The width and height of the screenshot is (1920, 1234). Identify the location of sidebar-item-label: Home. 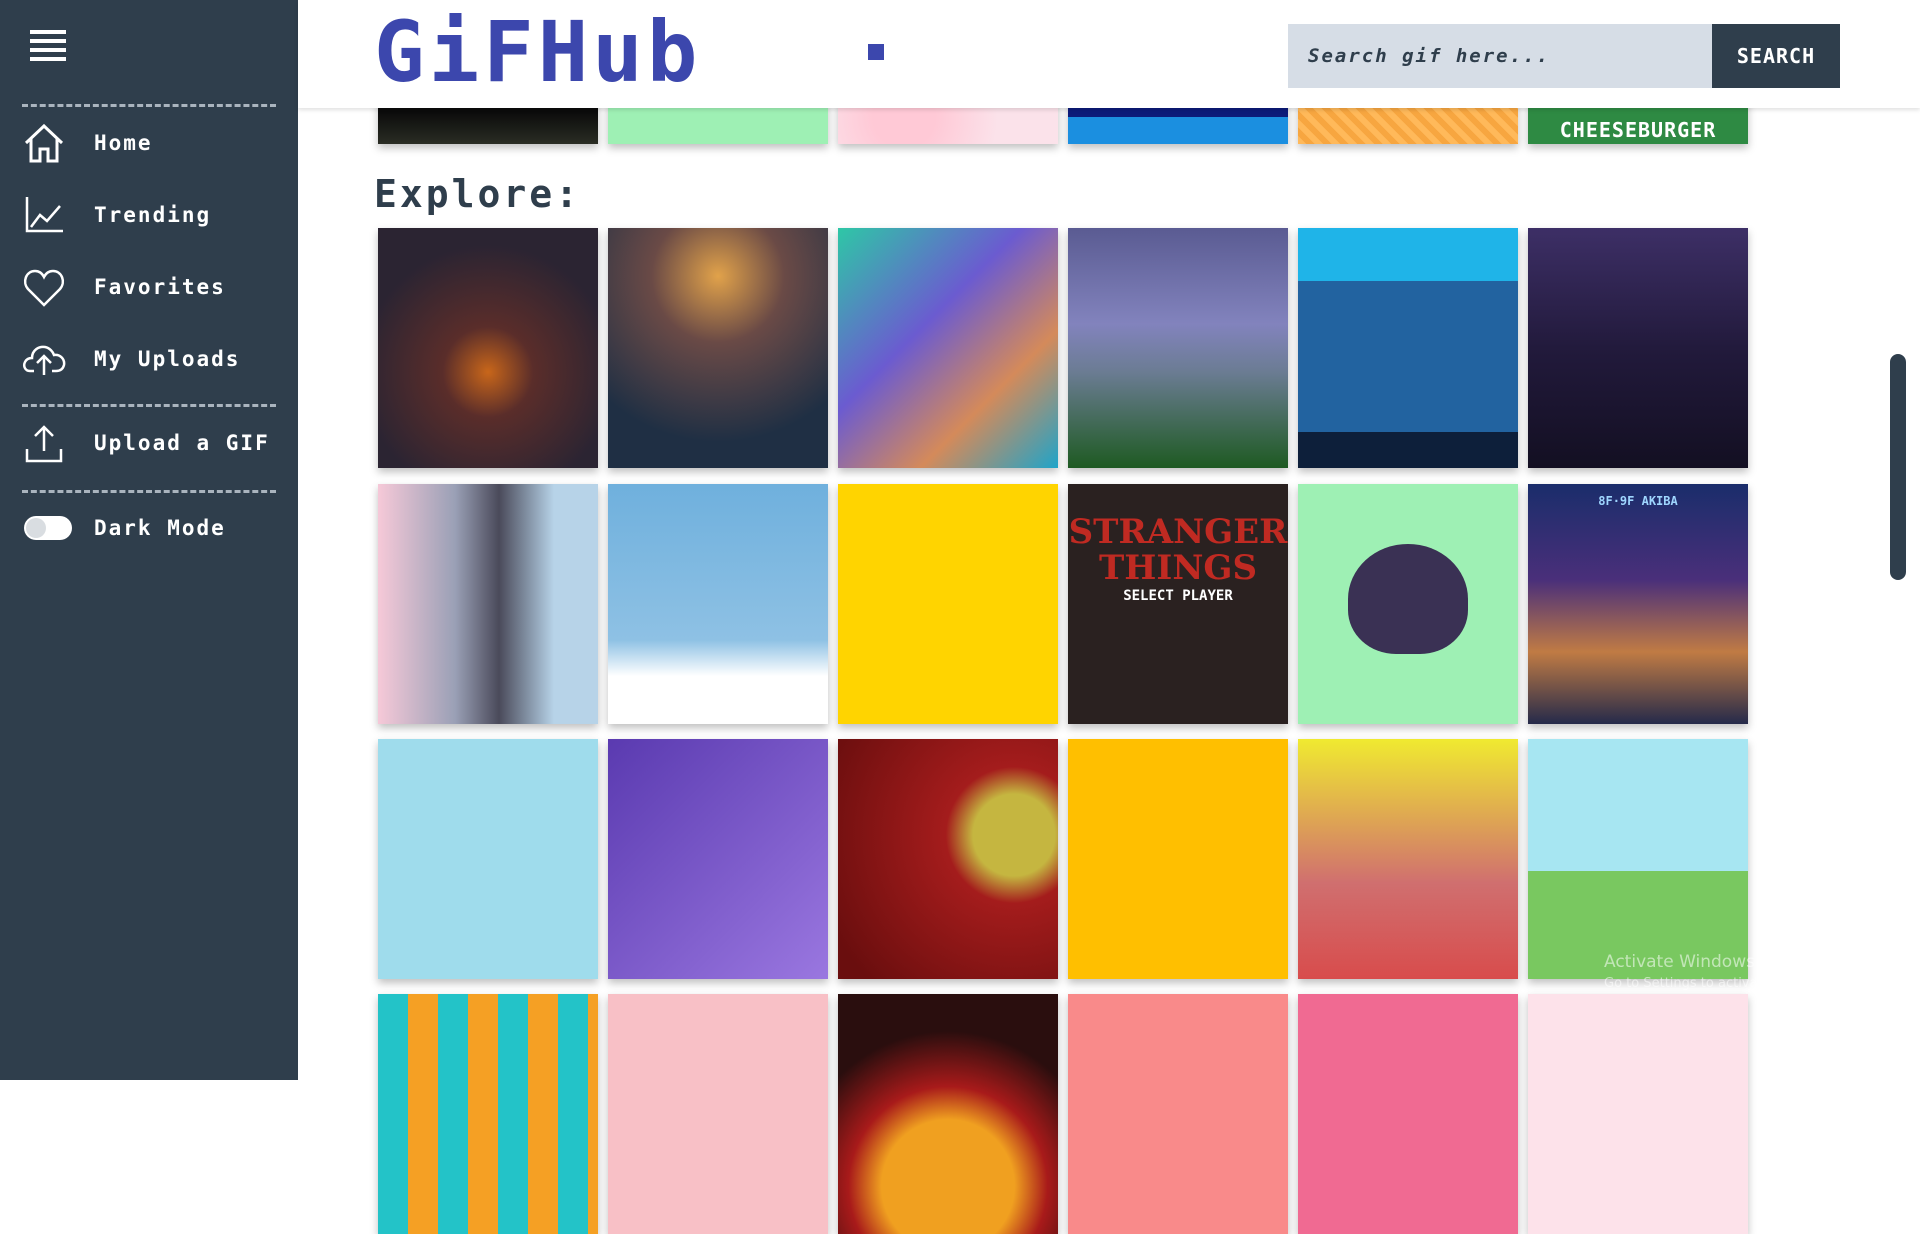
(123, 143).